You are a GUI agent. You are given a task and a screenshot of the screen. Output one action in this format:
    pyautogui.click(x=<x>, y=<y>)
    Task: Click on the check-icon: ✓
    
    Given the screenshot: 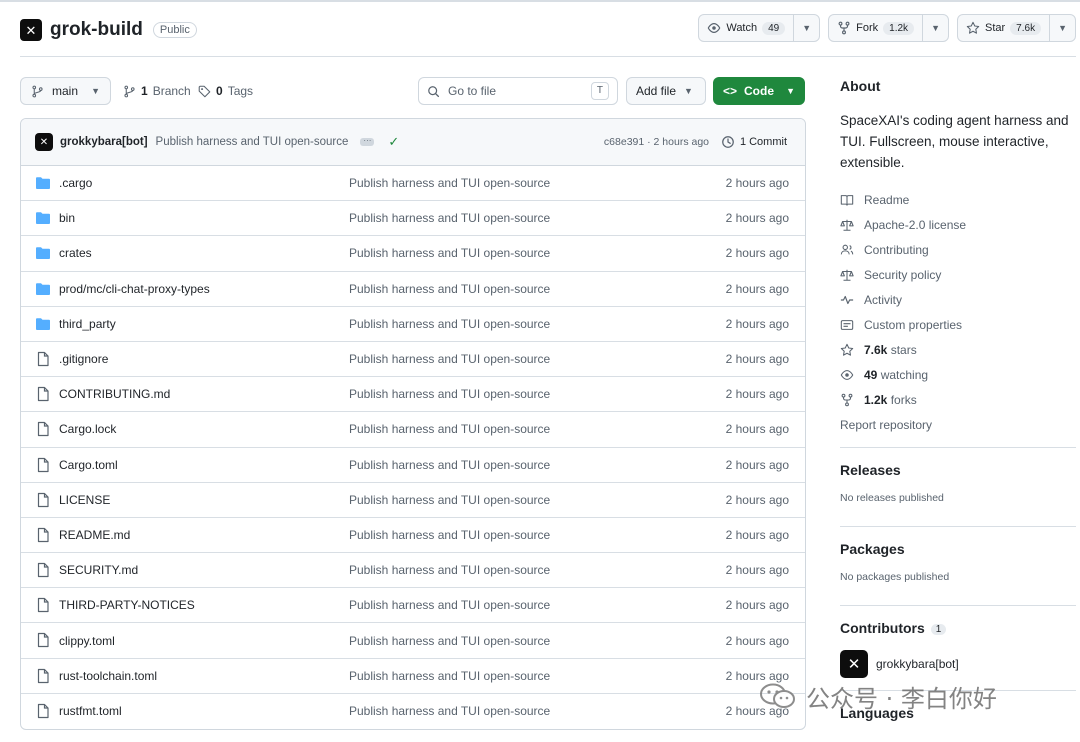 What is the action you would take?
    pyautogui.click(x=393, y=142)
    